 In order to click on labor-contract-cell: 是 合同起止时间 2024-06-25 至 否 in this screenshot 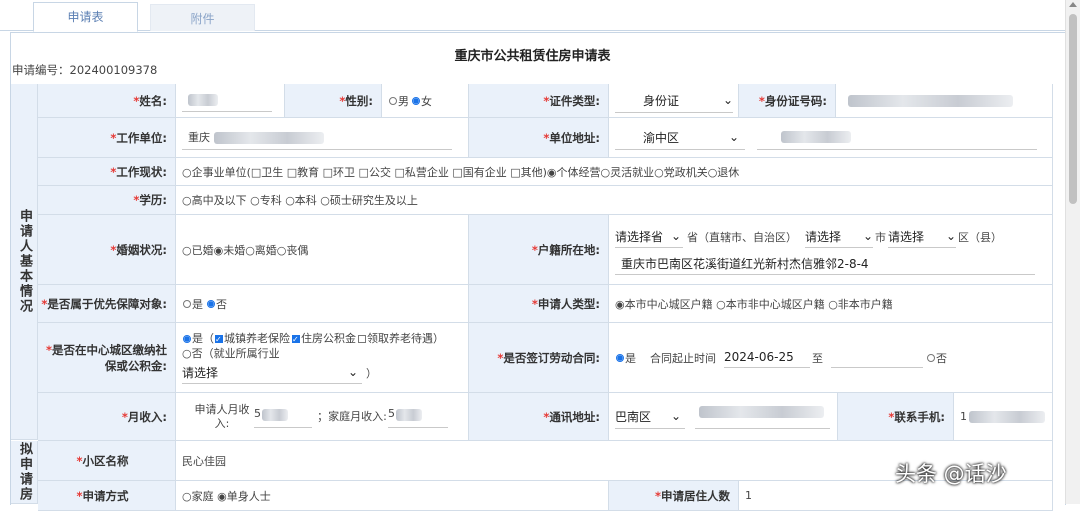, I will do `click(831, 358)`.